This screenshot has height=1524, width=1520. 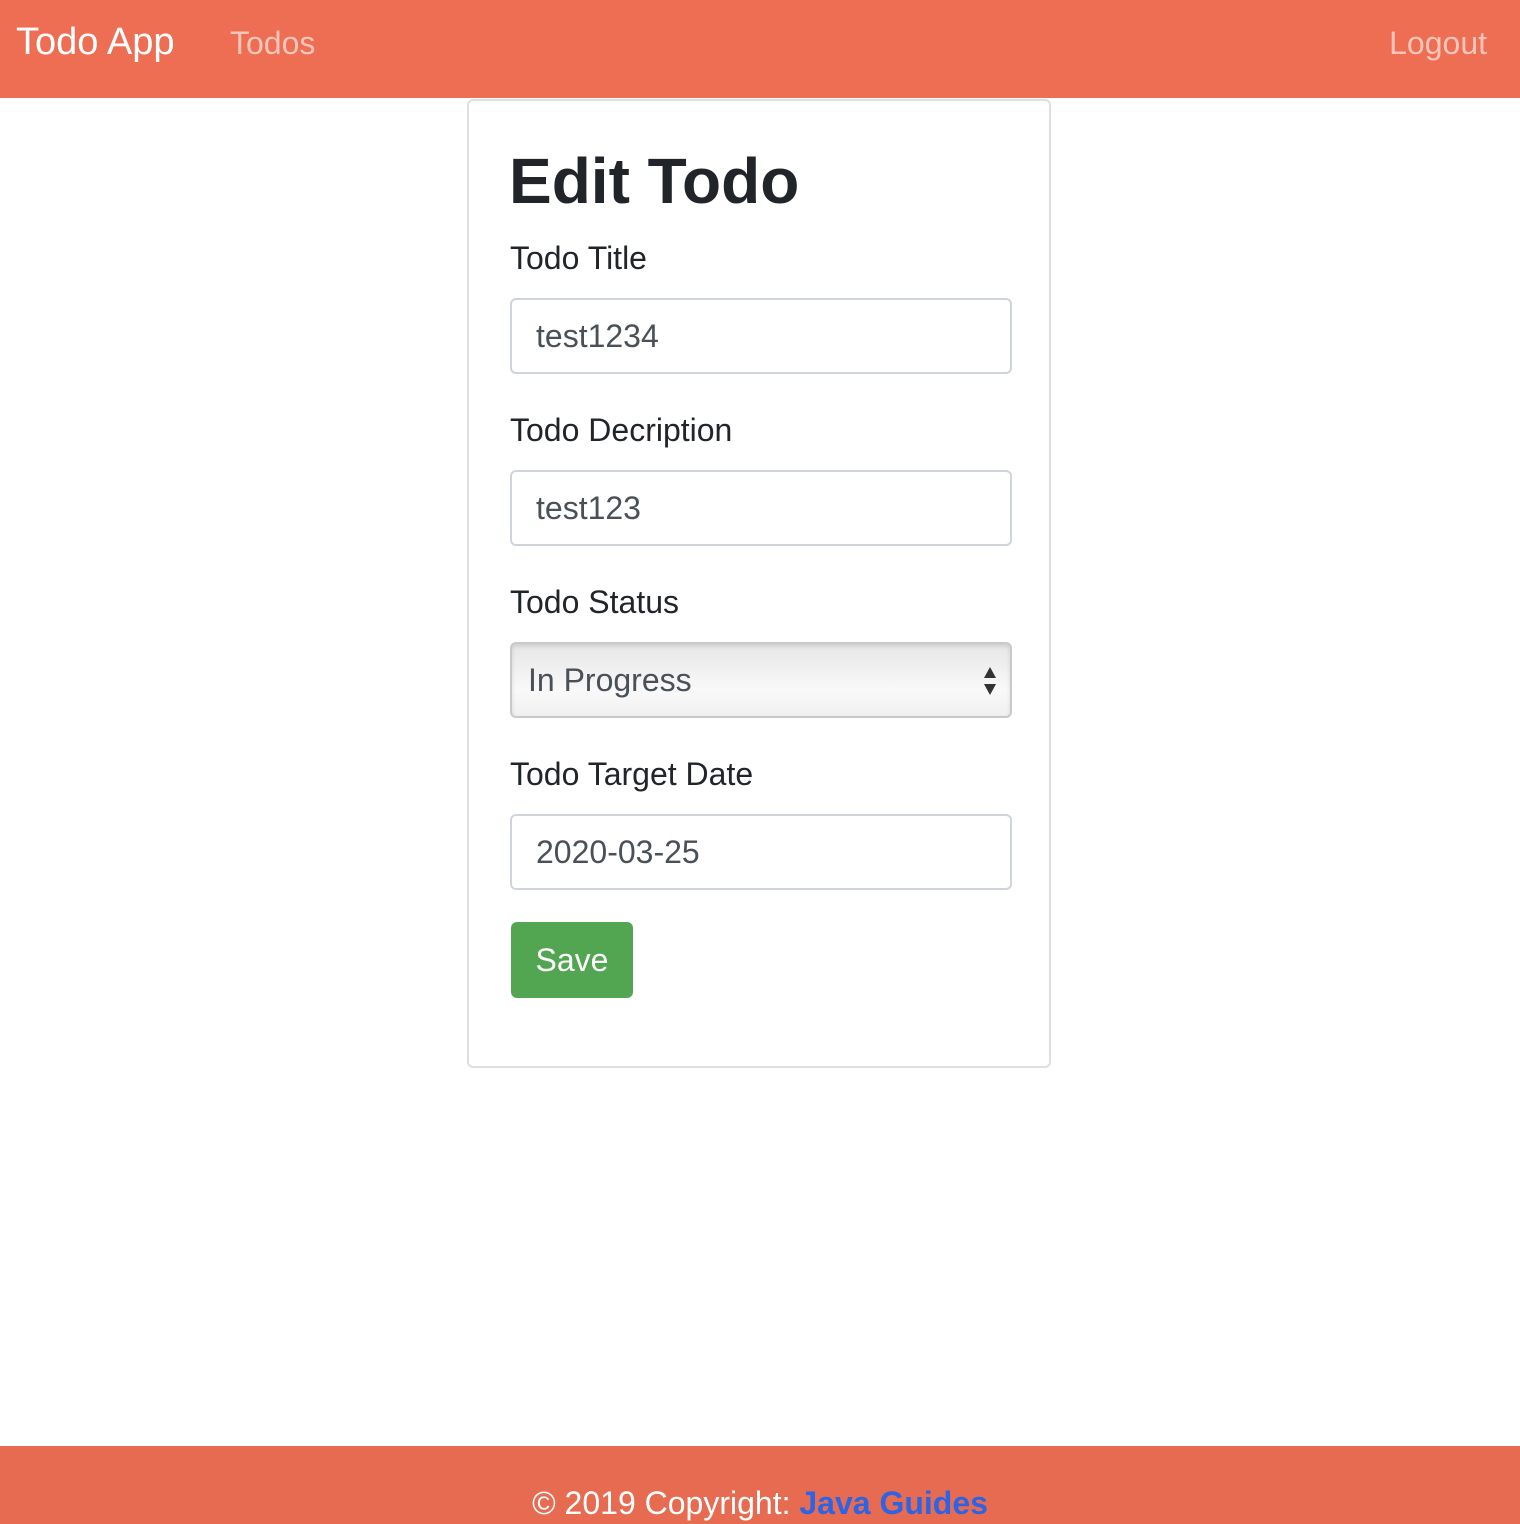 I want to click on page-footer: © 2019 Copyright: Java Guides, so click(x=760, y=1485).